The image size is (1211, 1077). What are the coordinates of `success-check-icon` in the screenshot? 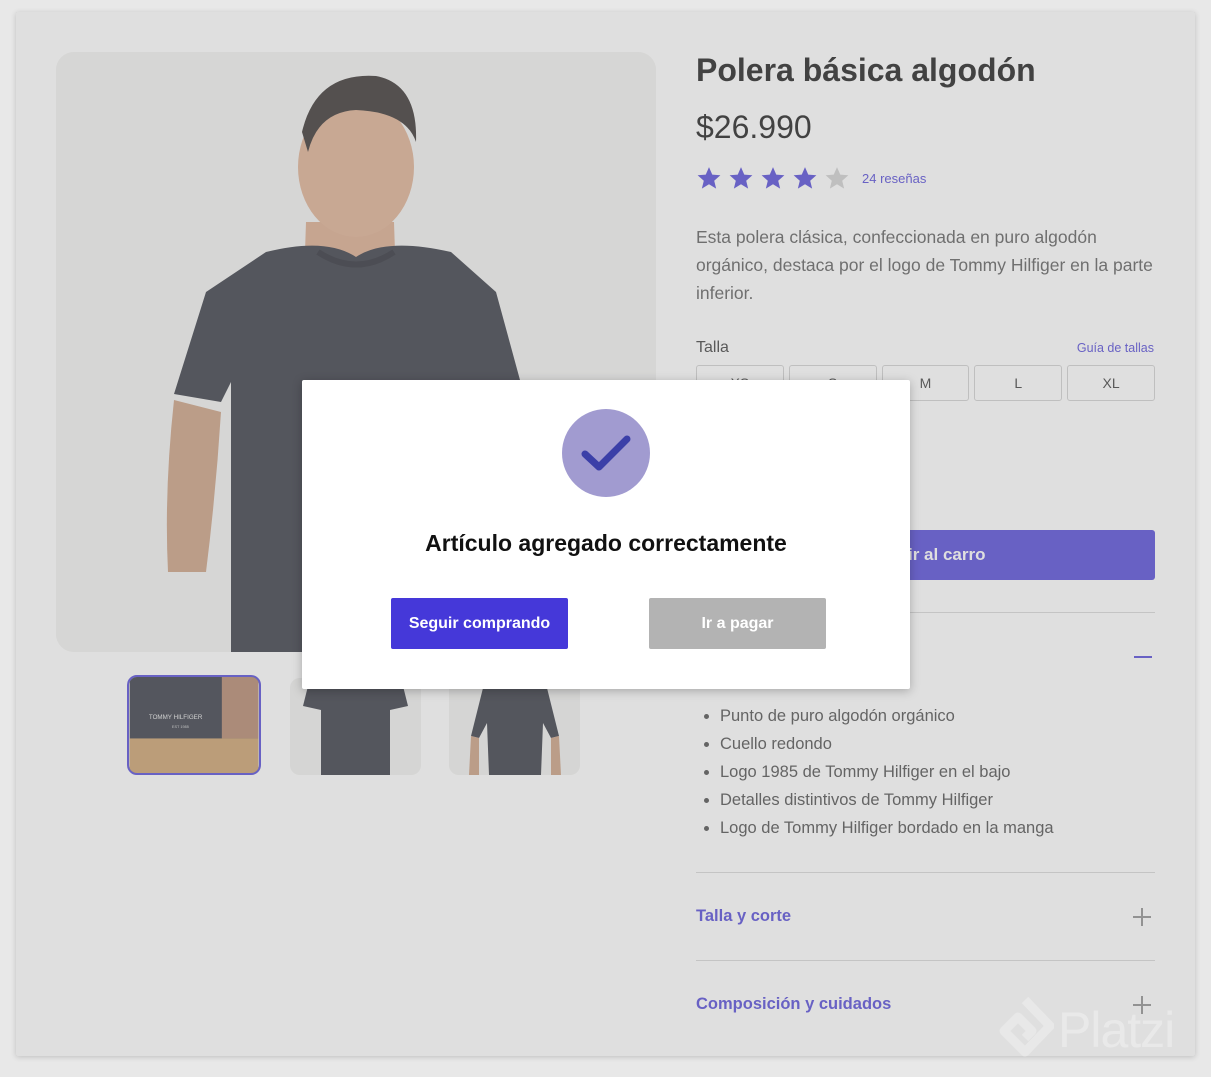 It's located at (606, 453).